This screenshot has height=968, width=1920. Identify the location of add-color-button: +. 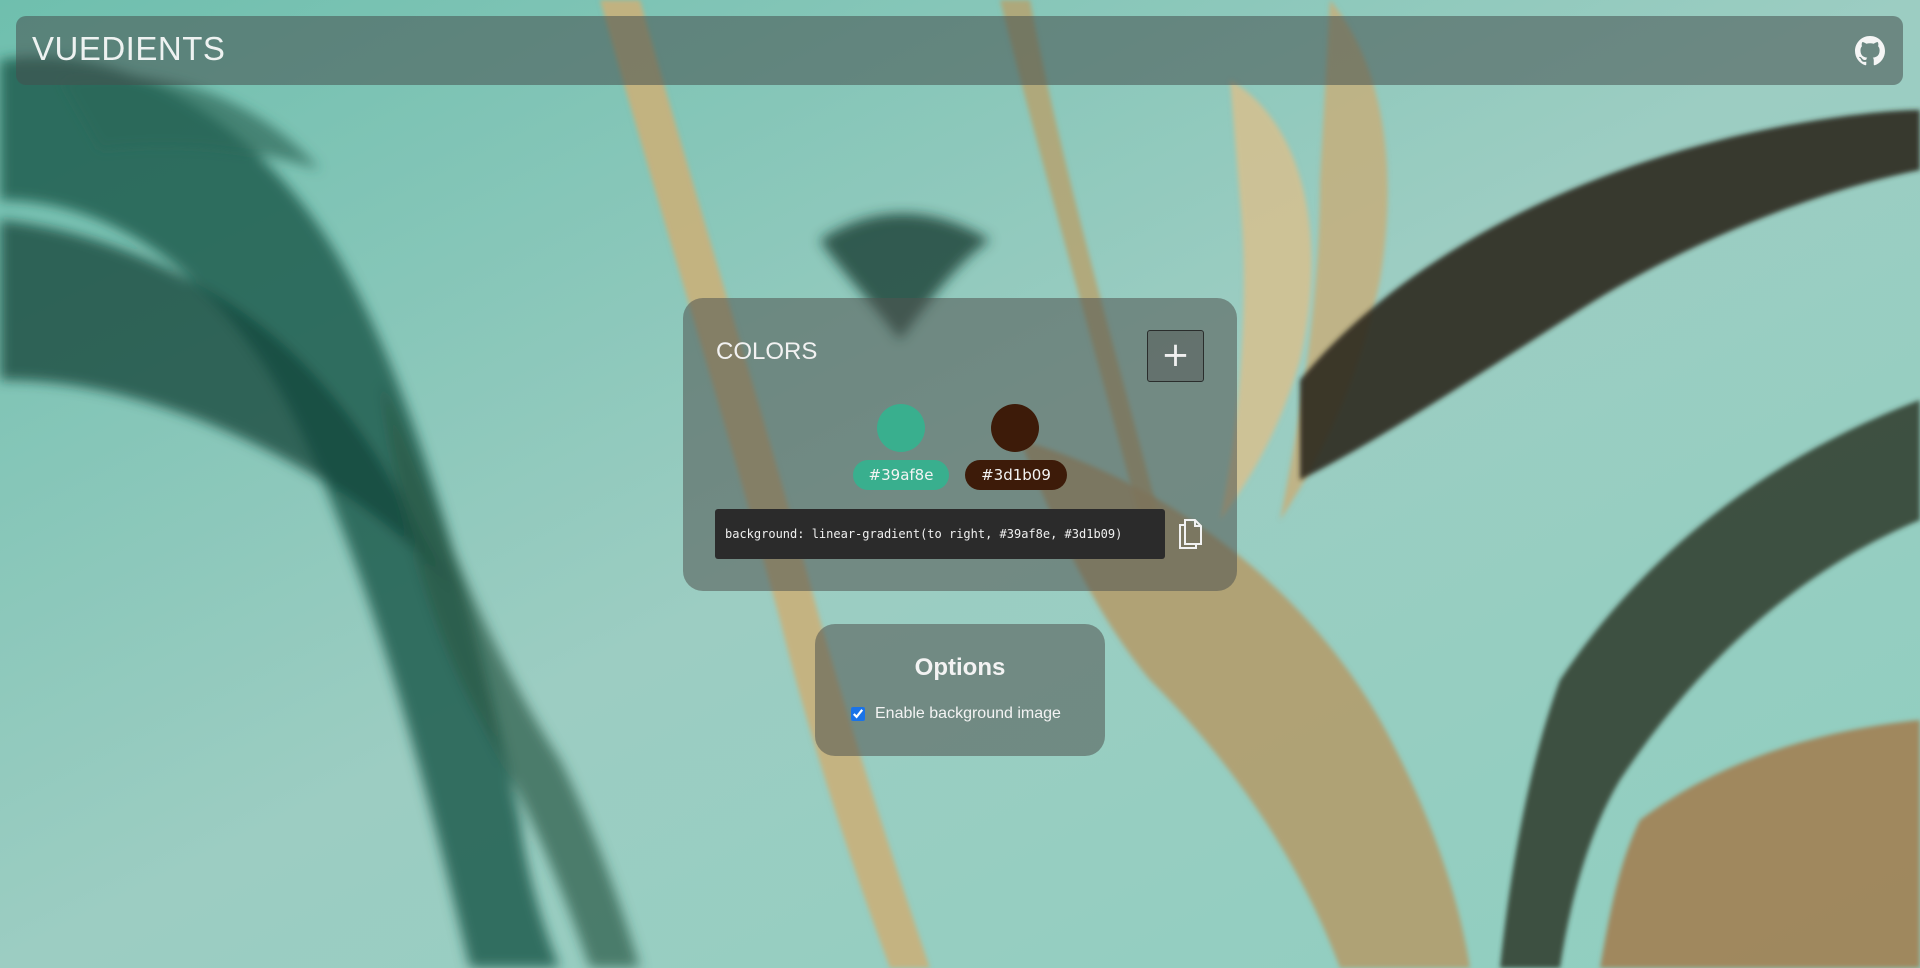
(1175, 356).